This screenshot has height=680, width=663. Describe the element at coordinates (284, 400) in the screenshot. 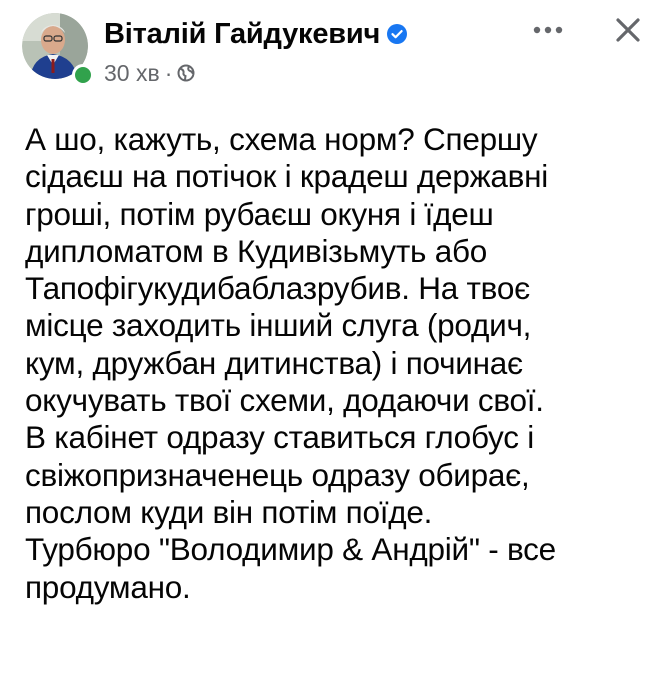

I see `post-text-line: окучувать твої схеми, додаючи свої.` at that location.